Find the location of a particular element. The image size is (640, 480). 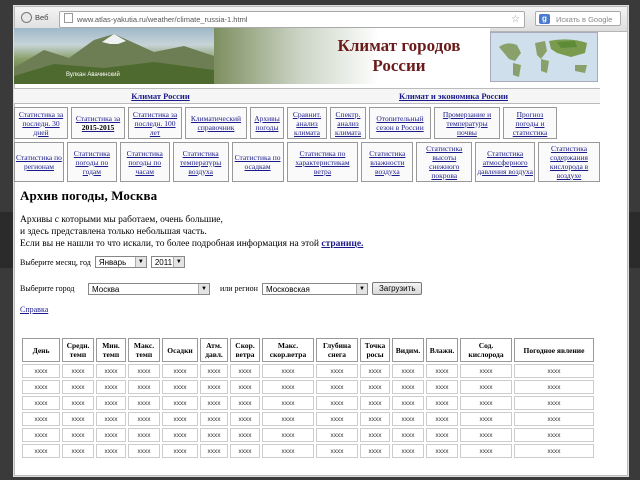

city-value: Москва is located at coordinates (106, 289).